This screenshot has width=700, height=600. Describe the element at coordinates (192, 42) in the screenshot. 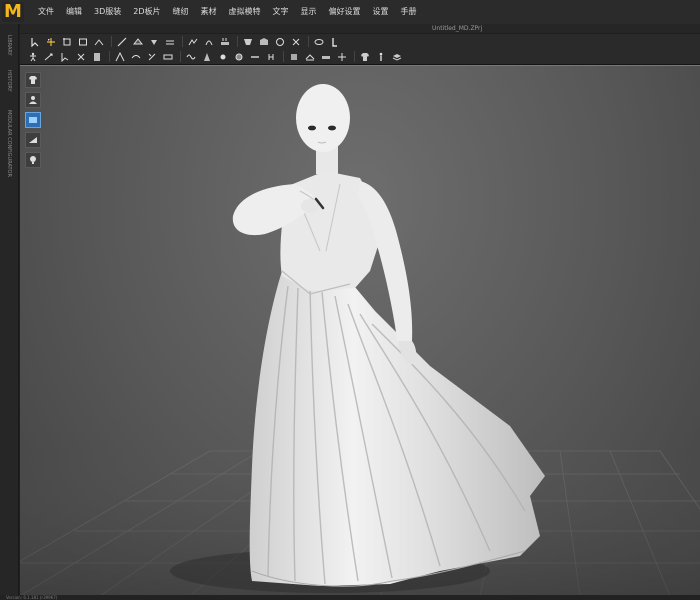

I see `puckering-icon` at that location.